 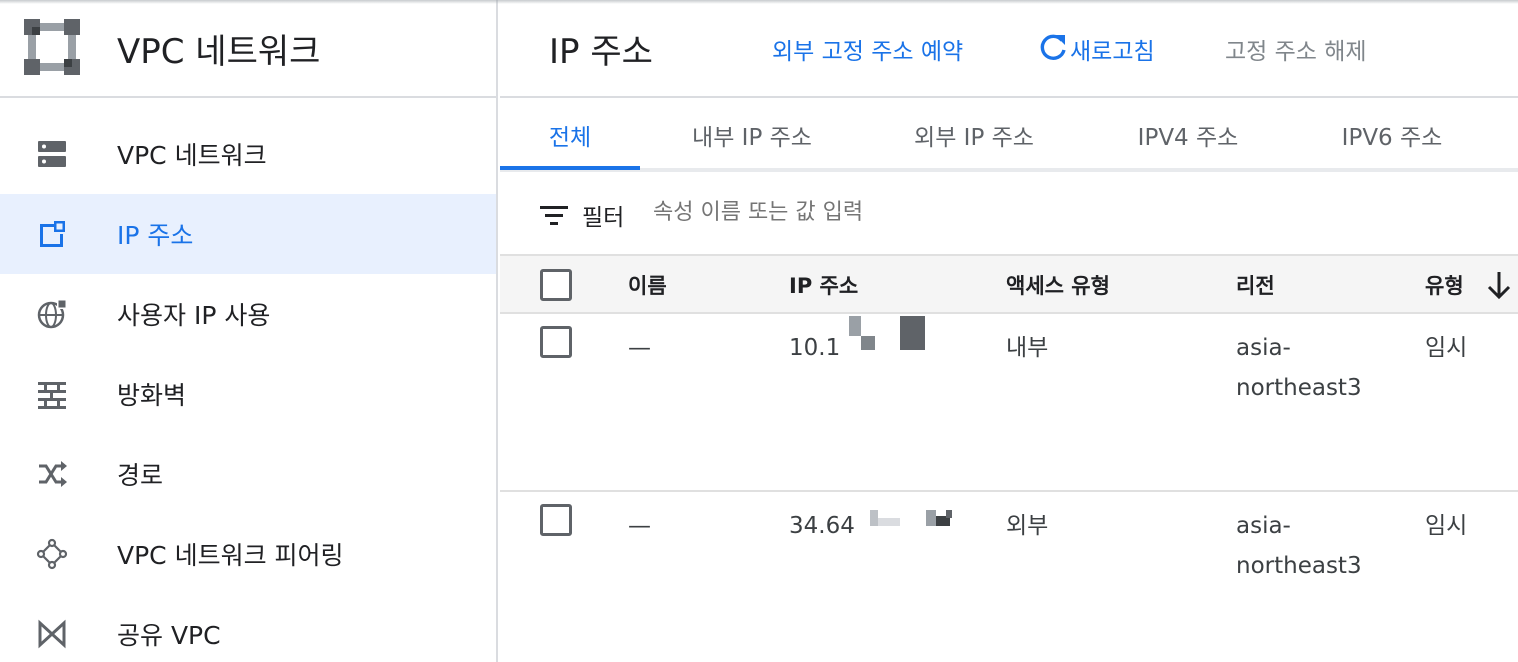 I want to click on column-header-access-type: 액세스 유형, so click(x=1058, y=285).